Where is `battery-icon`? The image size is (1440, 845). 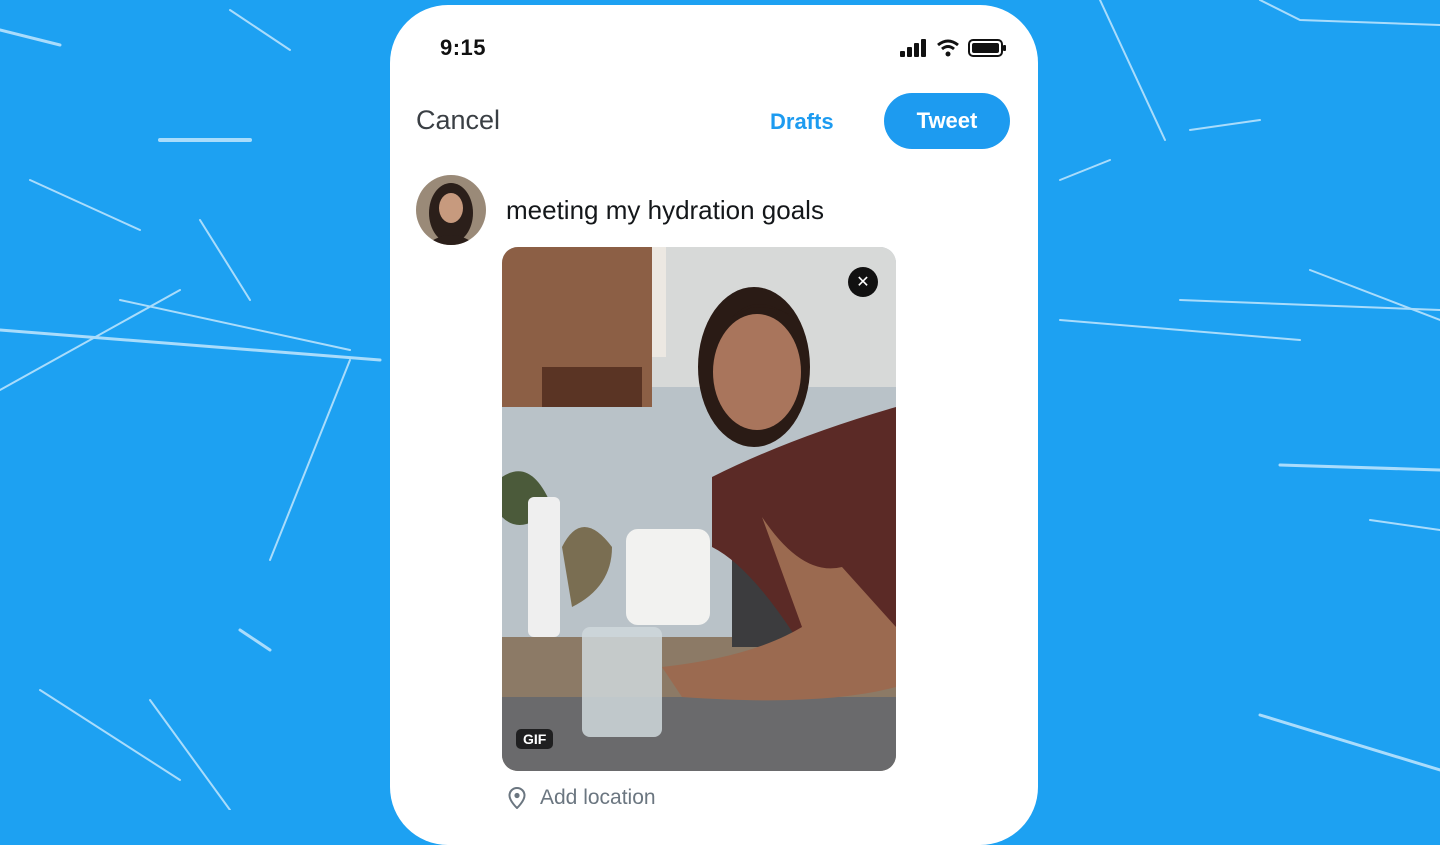 battery-icon is located at coordinates (987, 48).